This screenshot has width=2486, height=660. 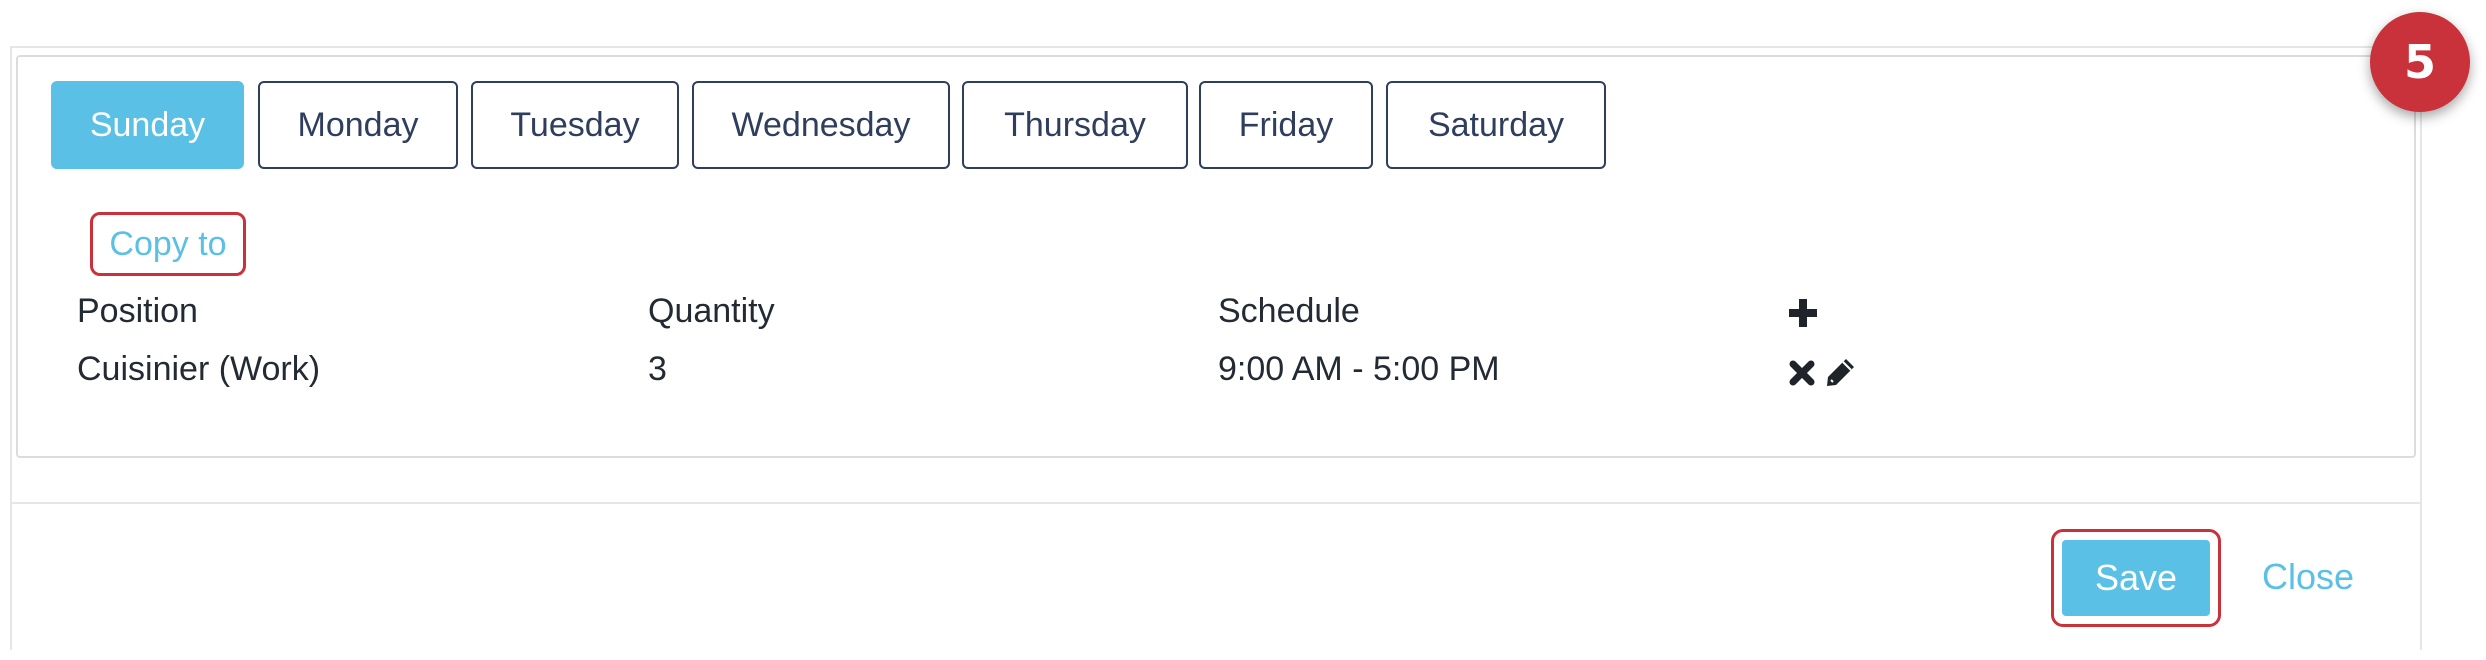 What do you see at coordinates (199, 369) in the screenshot?
I see `row-position: Cuisinier (Work)` at bounding box center [199, 369].